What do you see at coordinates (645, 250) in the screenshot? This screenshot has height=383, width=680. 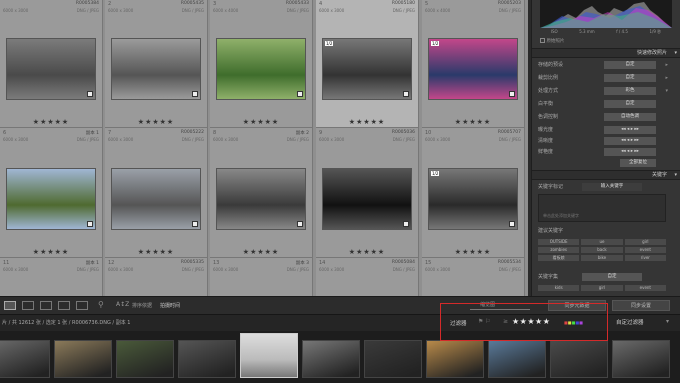 I see `keyword-suggestion: event` at bounding box center [645, 250].